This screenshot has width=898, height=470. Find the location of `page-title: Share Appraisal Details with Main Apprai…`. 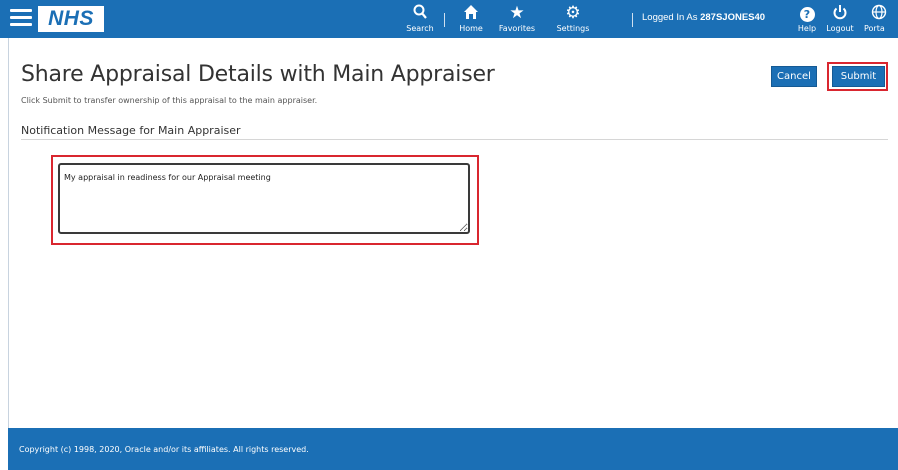

page-title: Share Appraisal Details with Main Apprai… is located at coordinates (258, 74).